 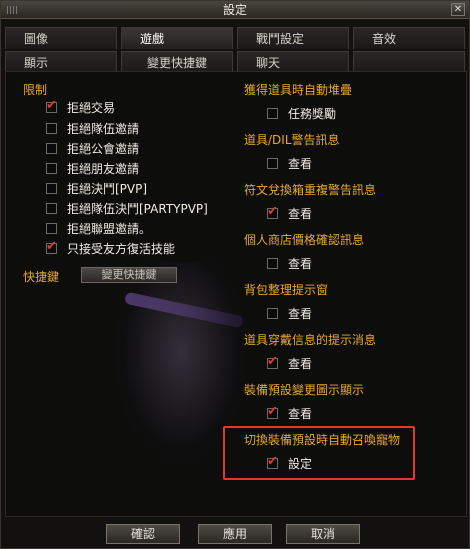 I want to click on cancel-button: 取消, so click(x=323, y=534).